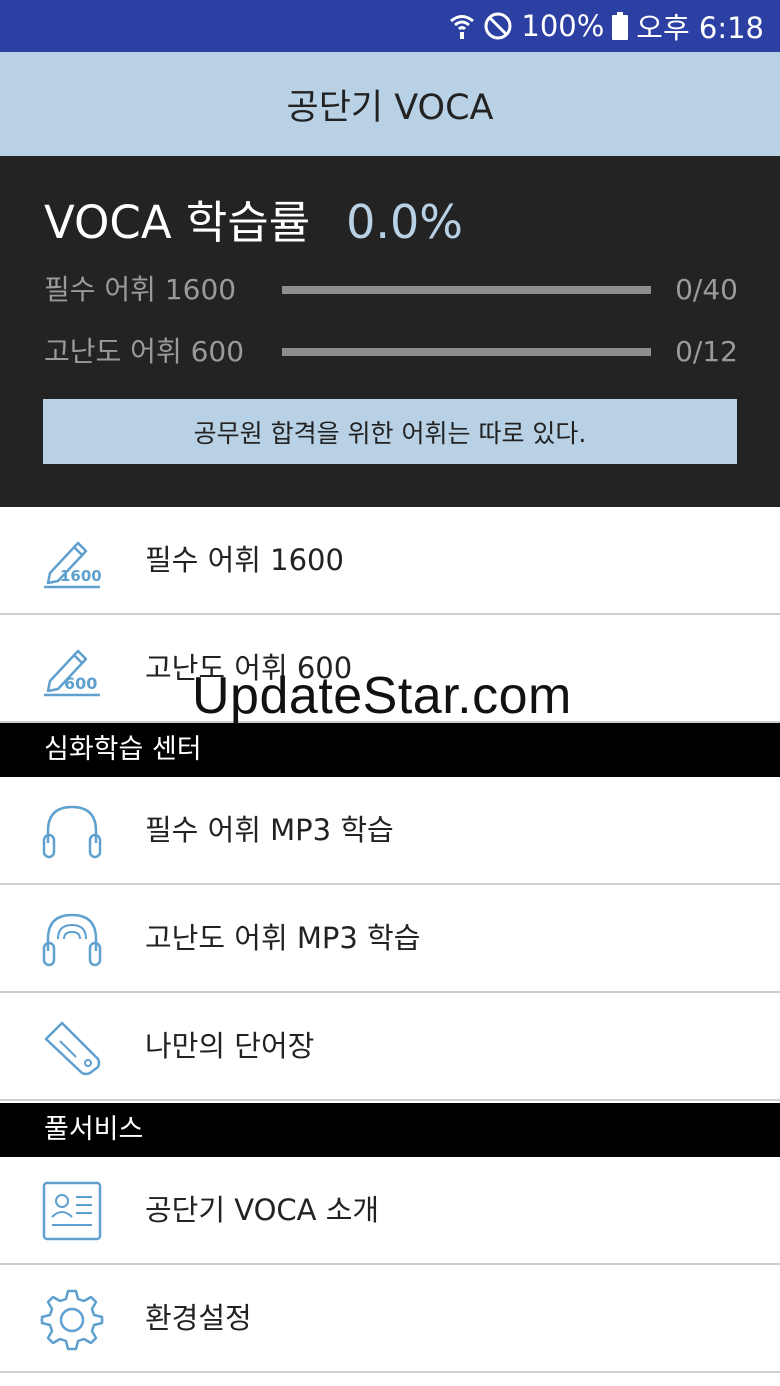 The height and width of the screenshot is (1386, 780). I want to click on clock: 오후 6:18, so click(700, 28).